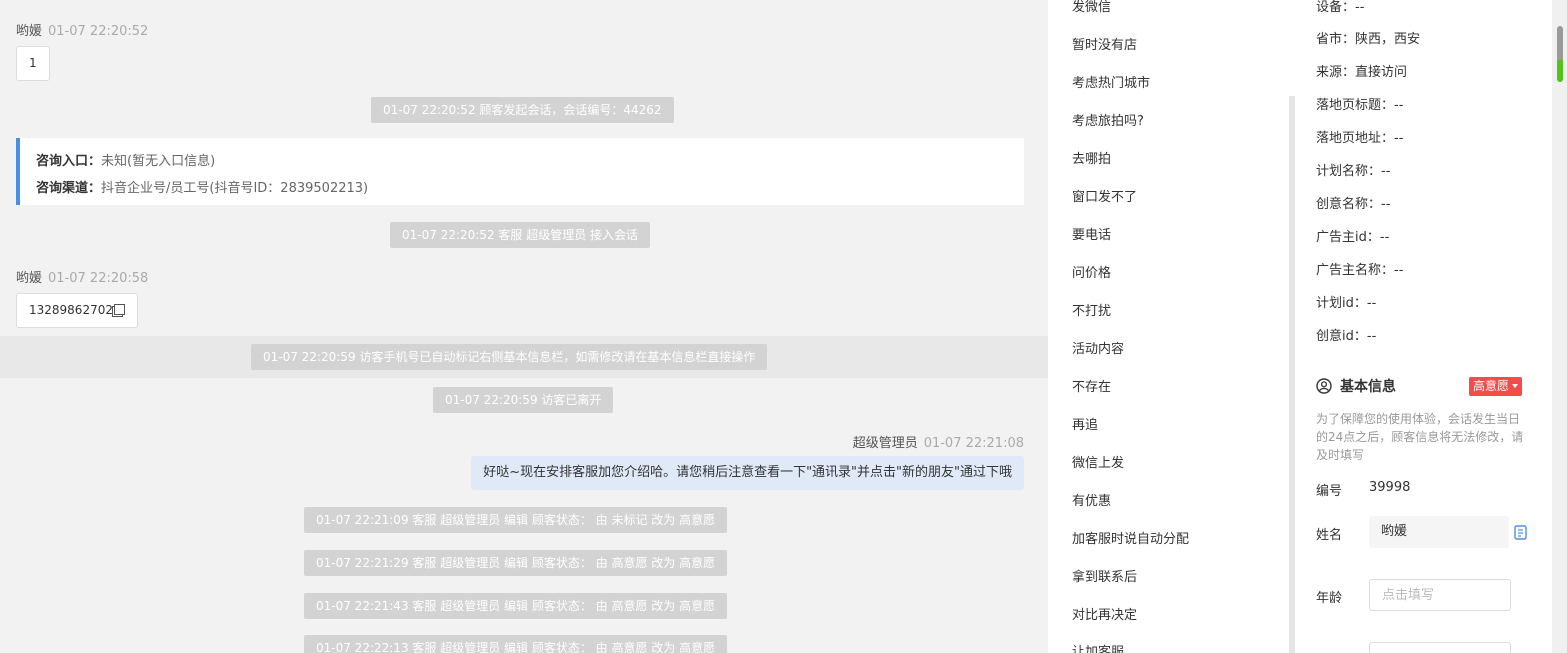 The height and width of the screenshot is (653, 1567). I want to click on visitor-message: 哟媛 01-07 22:20:58 13289862702, so click(82, 297).